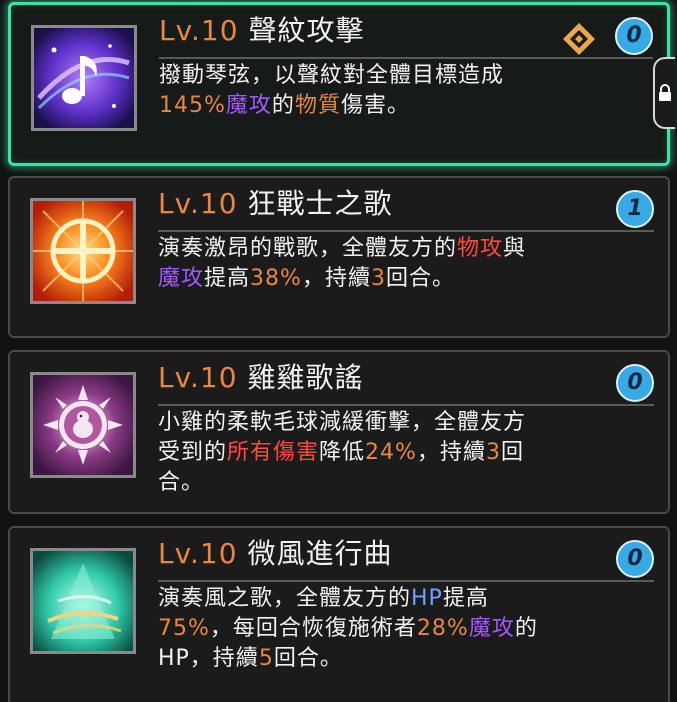  Describe the element at coordinates (208, 658) in the screenshot. I see `desc-segment: HP，持續` at that location.